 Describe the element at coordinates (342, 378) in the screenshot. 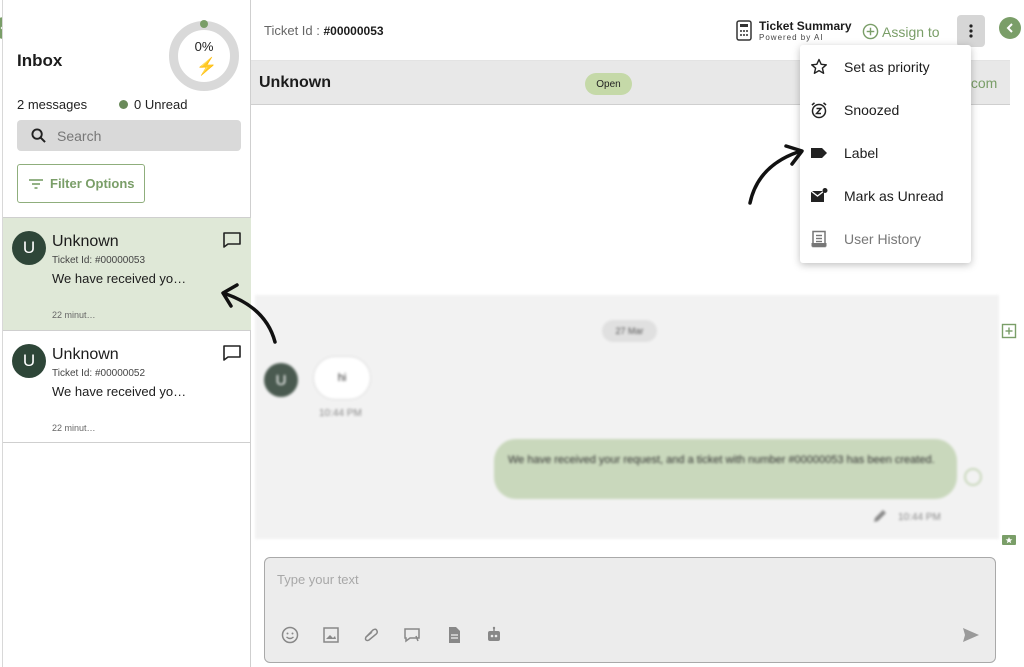

I see `incoming-message-bubble: hi` at that location.